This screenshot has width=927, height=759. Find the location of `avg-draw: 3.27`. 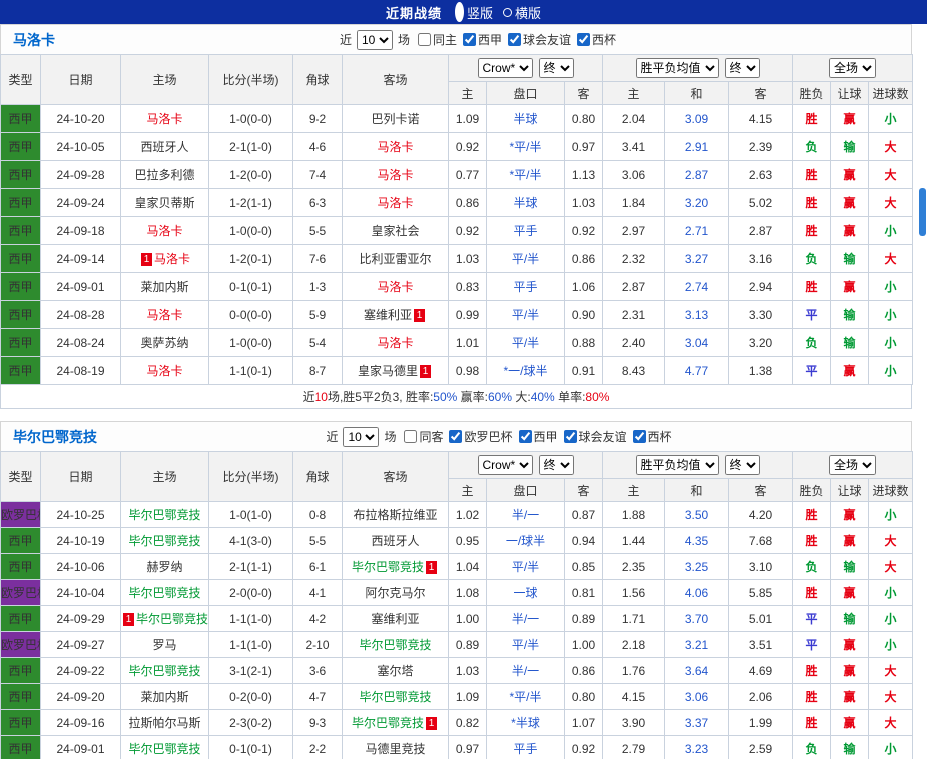

avg-draw: 3.27 is located at coordinates (697, 258).